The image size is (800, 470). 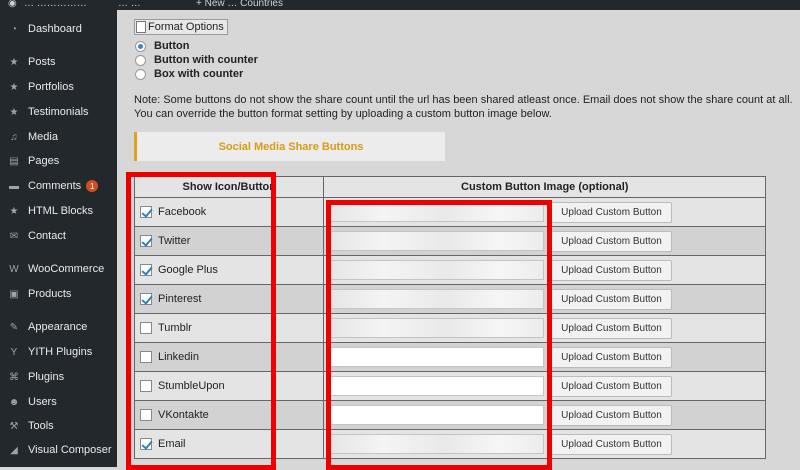 I want to click on twitter-upload-button: Upload Custom Button, so click(x=611, y=241).